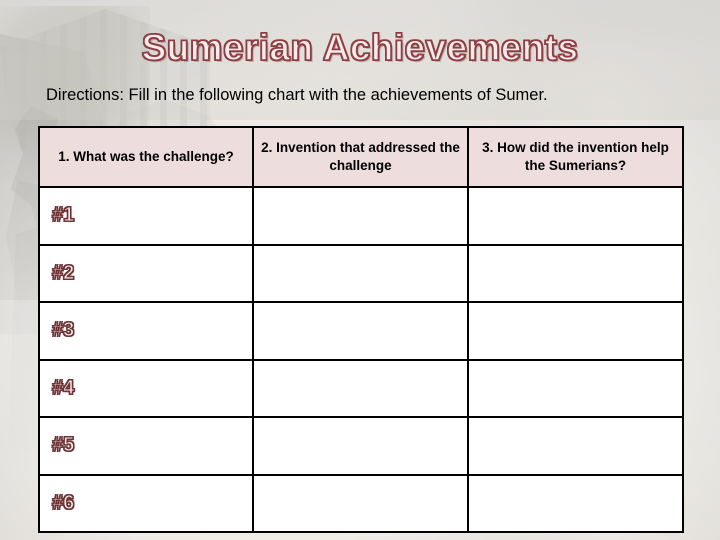 The width and height of the screenshot is (720, 540). I want to click on table-row: #4, so click(361, 388).